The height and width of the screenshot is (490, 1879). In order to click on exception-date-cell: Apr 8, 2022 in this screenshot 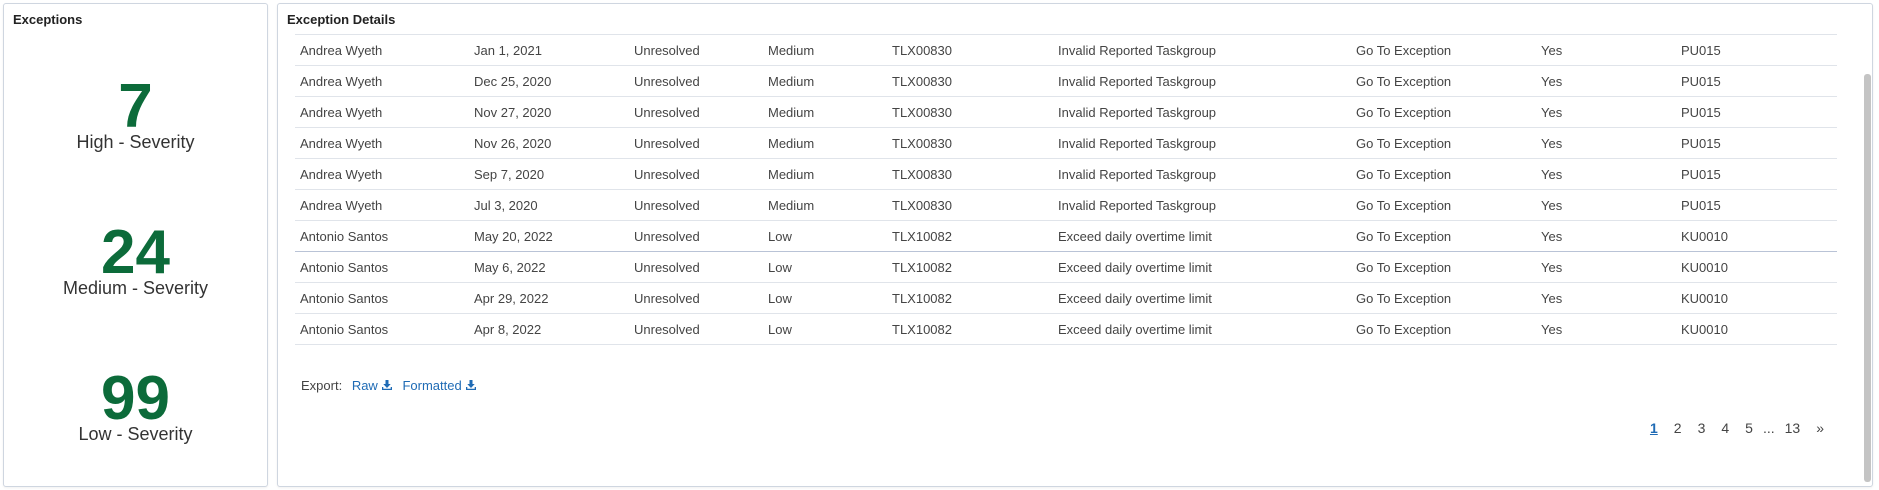, I will do `click(549, 329)`.